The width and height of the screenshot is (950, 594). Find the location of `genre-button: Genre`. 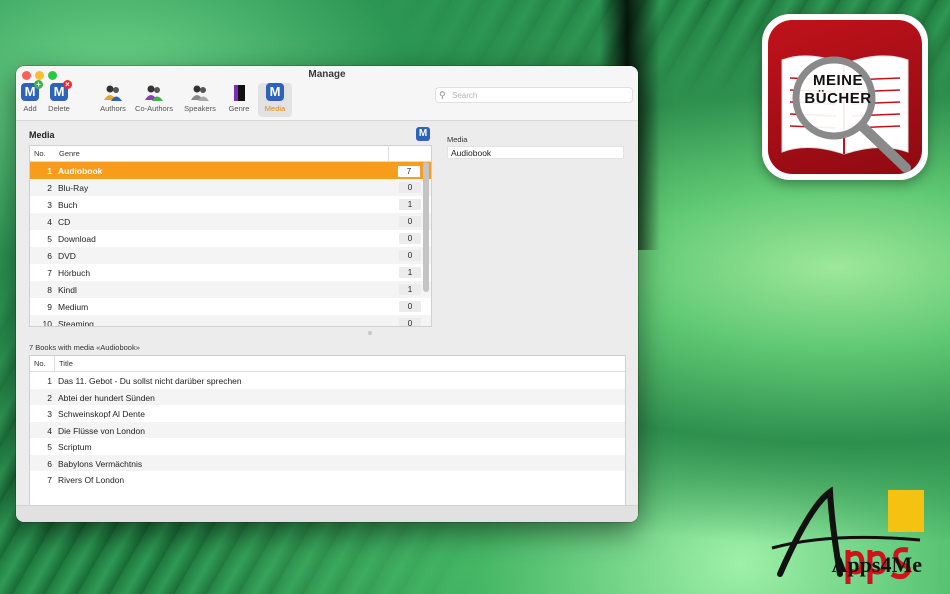

genre-button: Genre is located at coordinates (239, 100).